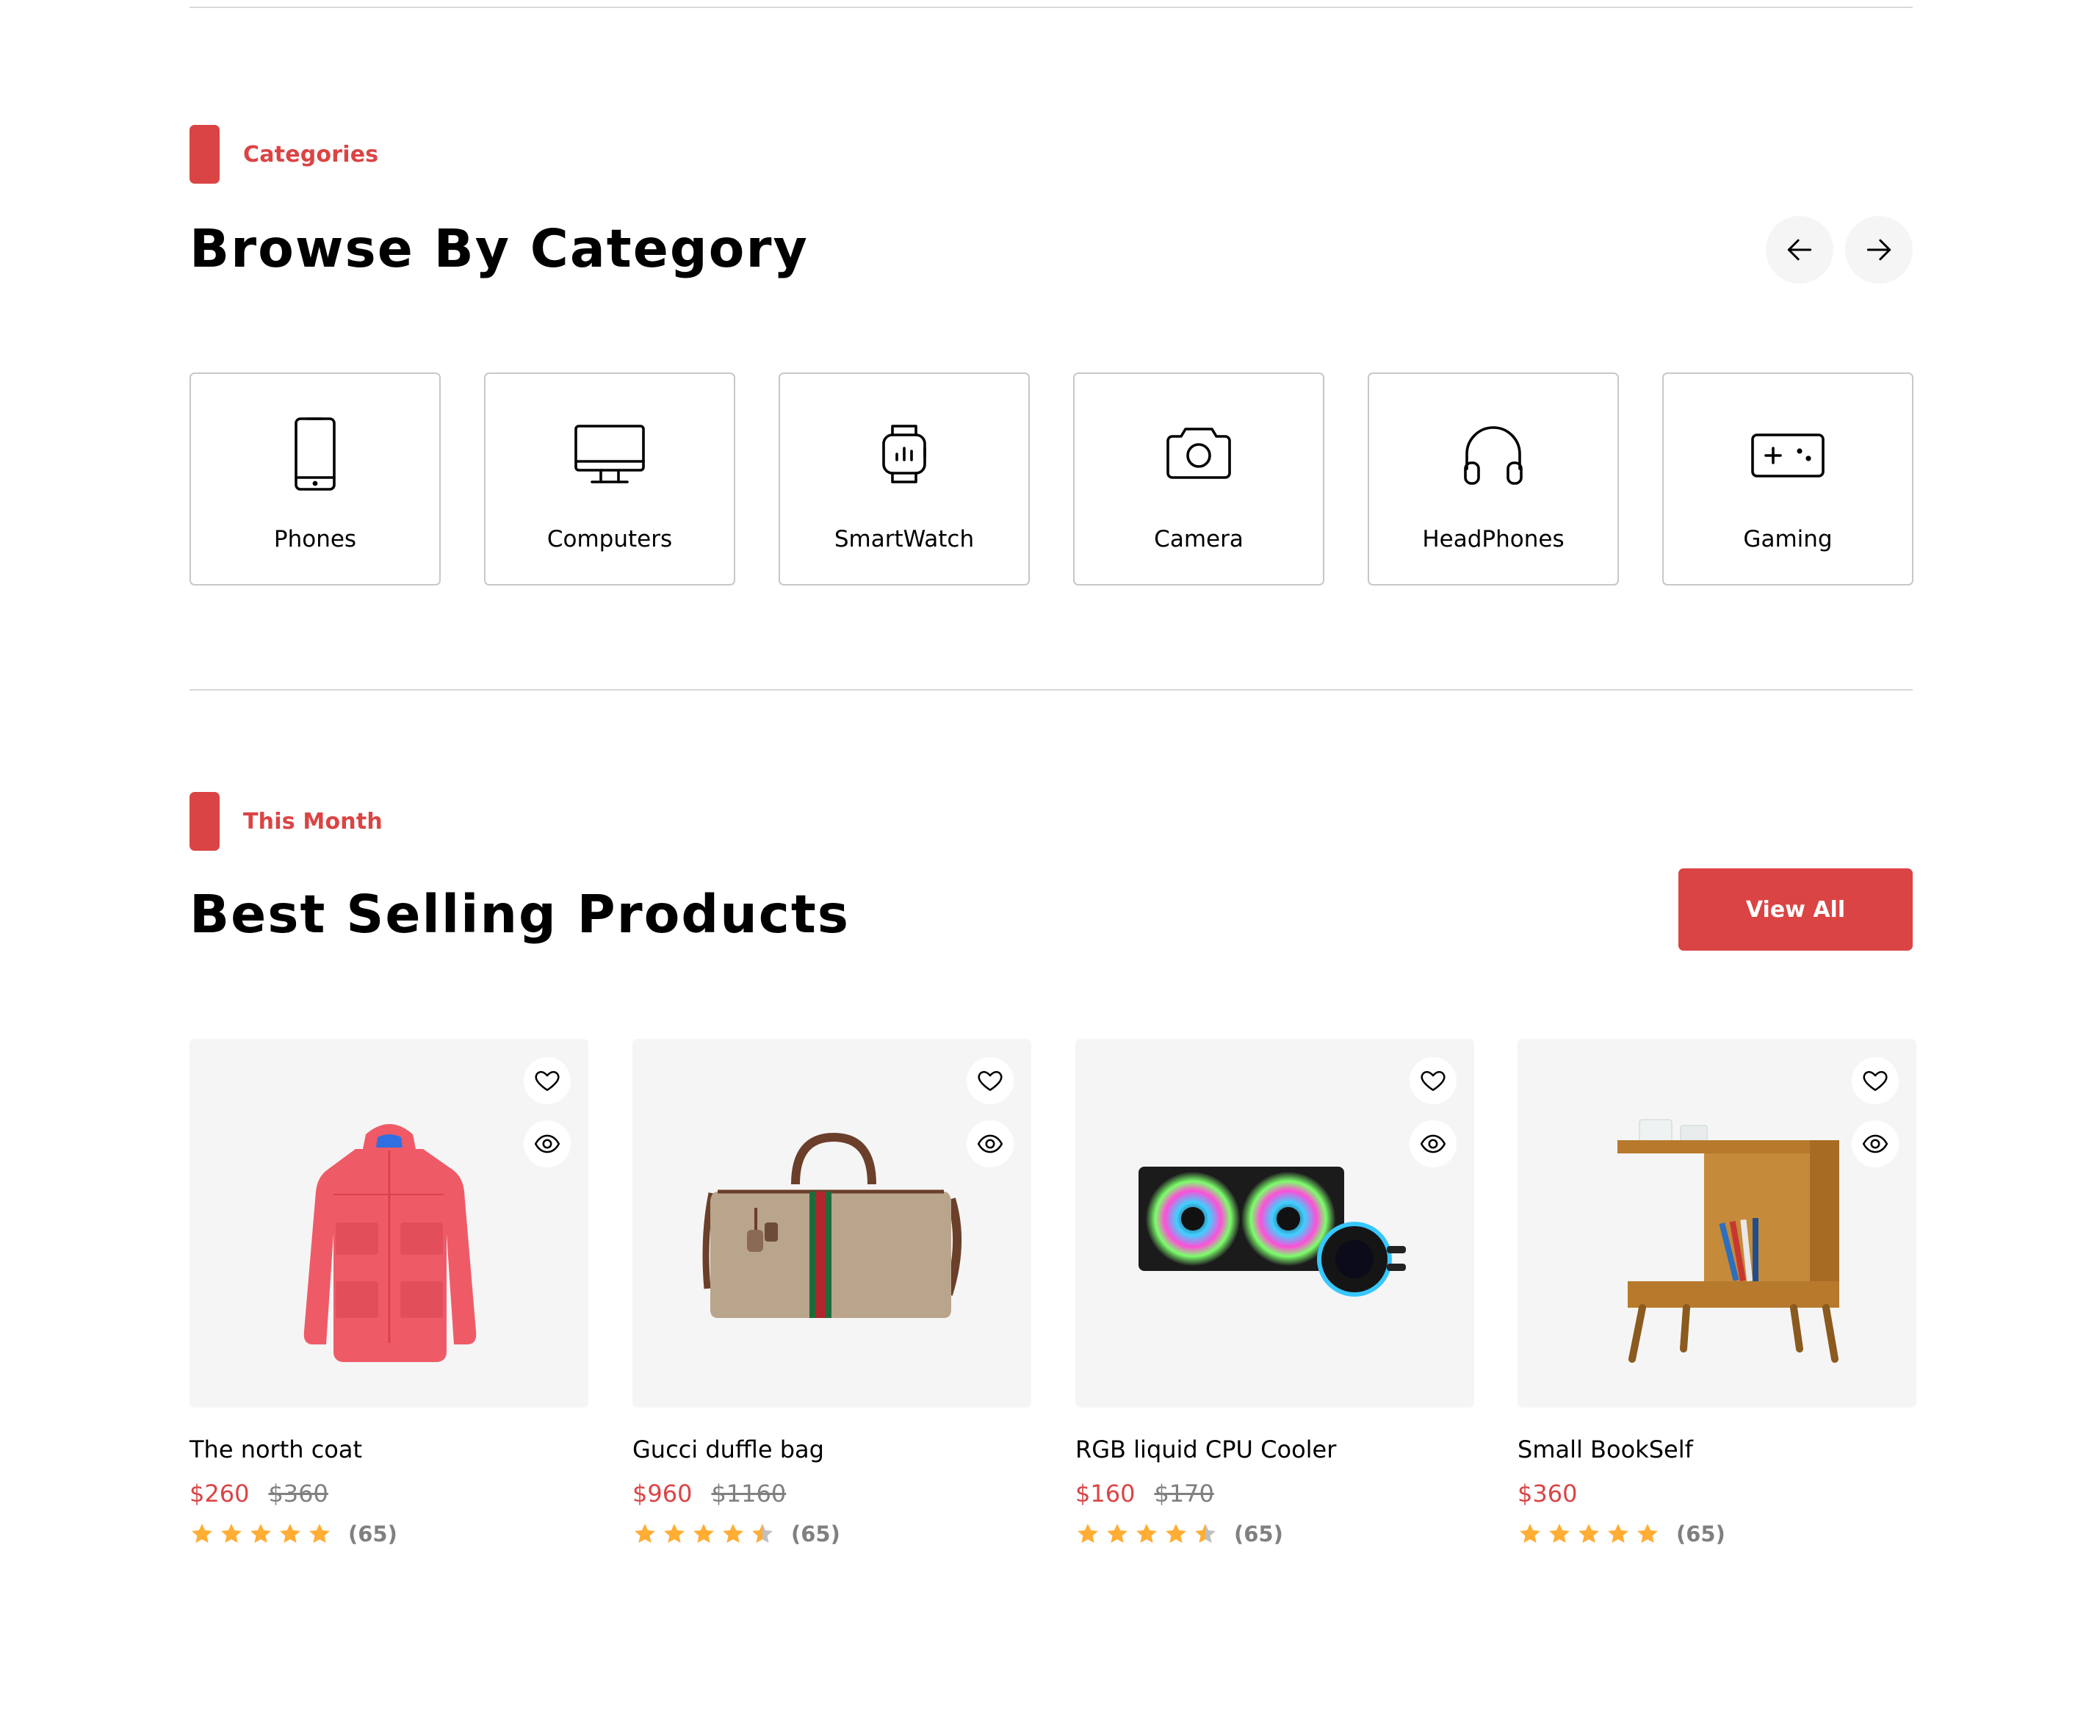 The width and height of the screenshot is (2100, 1736). I want to click on category-card-phones: Phones, so click(315, 479).